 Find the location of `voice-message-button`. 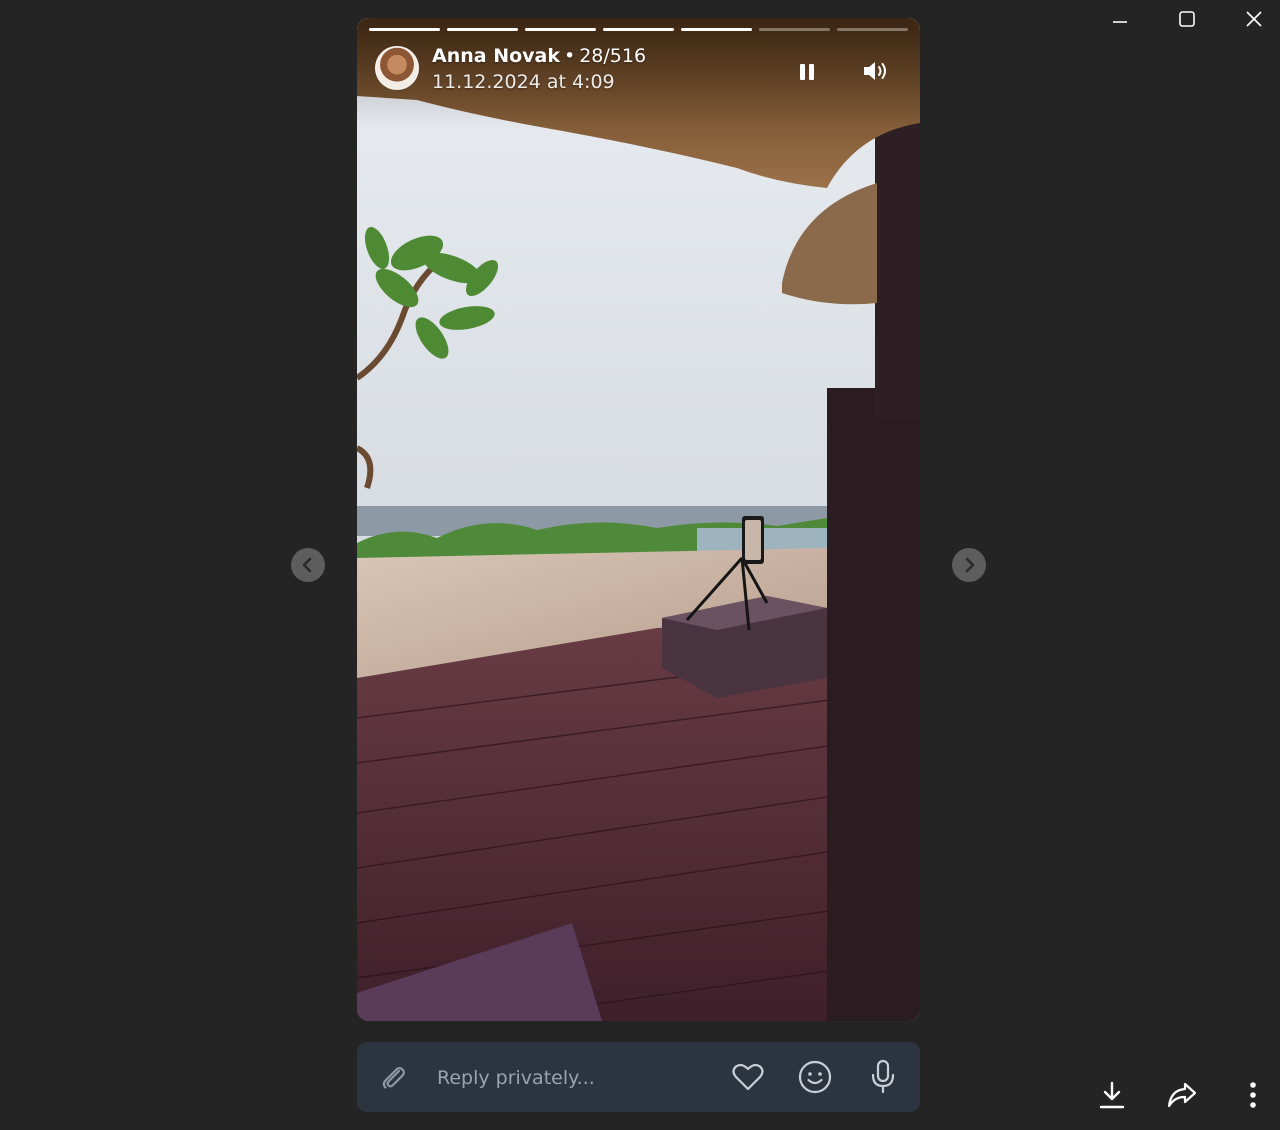

voice-message-button is located at coordinates (883, 1077).